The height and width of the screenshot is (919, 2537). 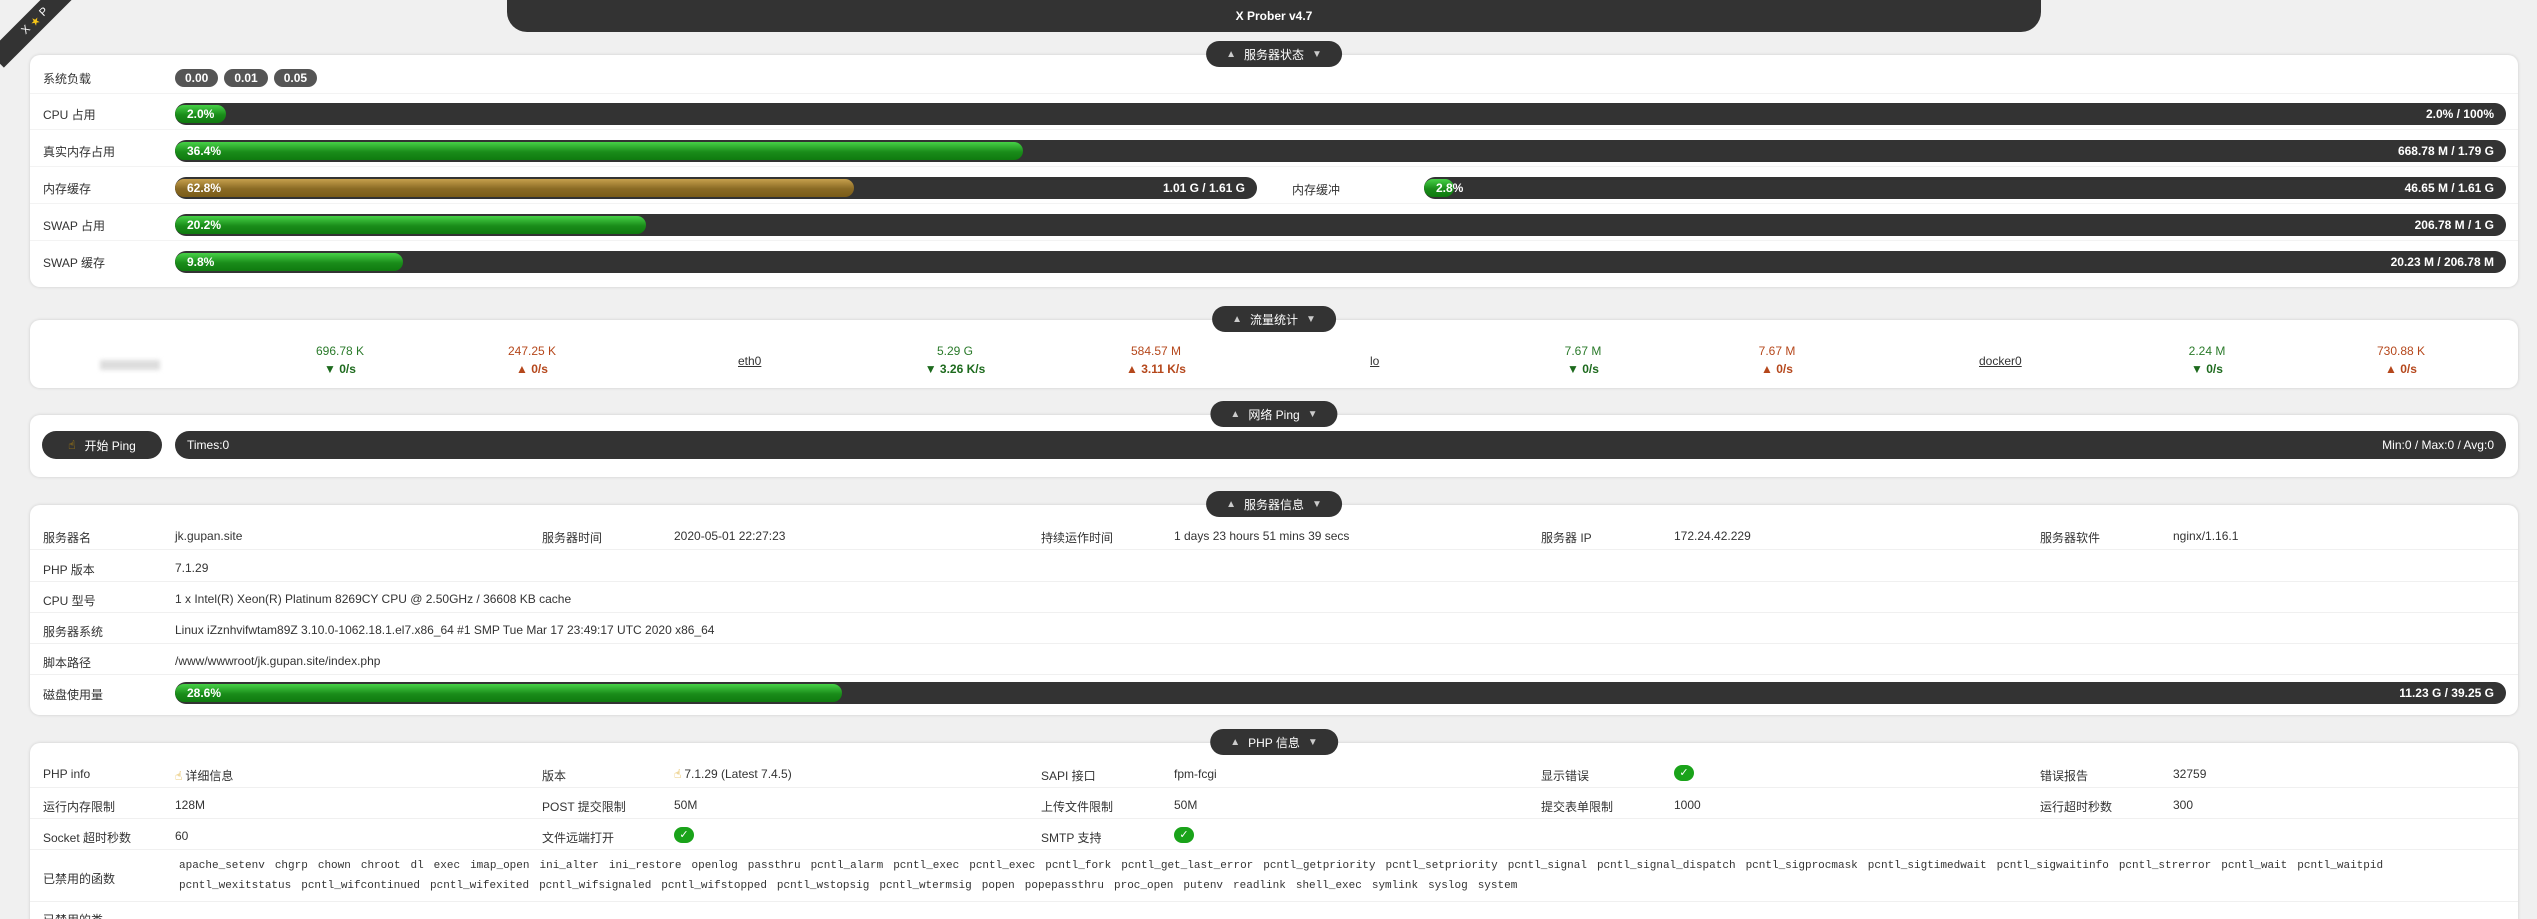 What do you see at coordinates (73, 695) in the screenshot?
I see `disk-usage-label: 磁盘使用量` at bounding box center [73, 695].